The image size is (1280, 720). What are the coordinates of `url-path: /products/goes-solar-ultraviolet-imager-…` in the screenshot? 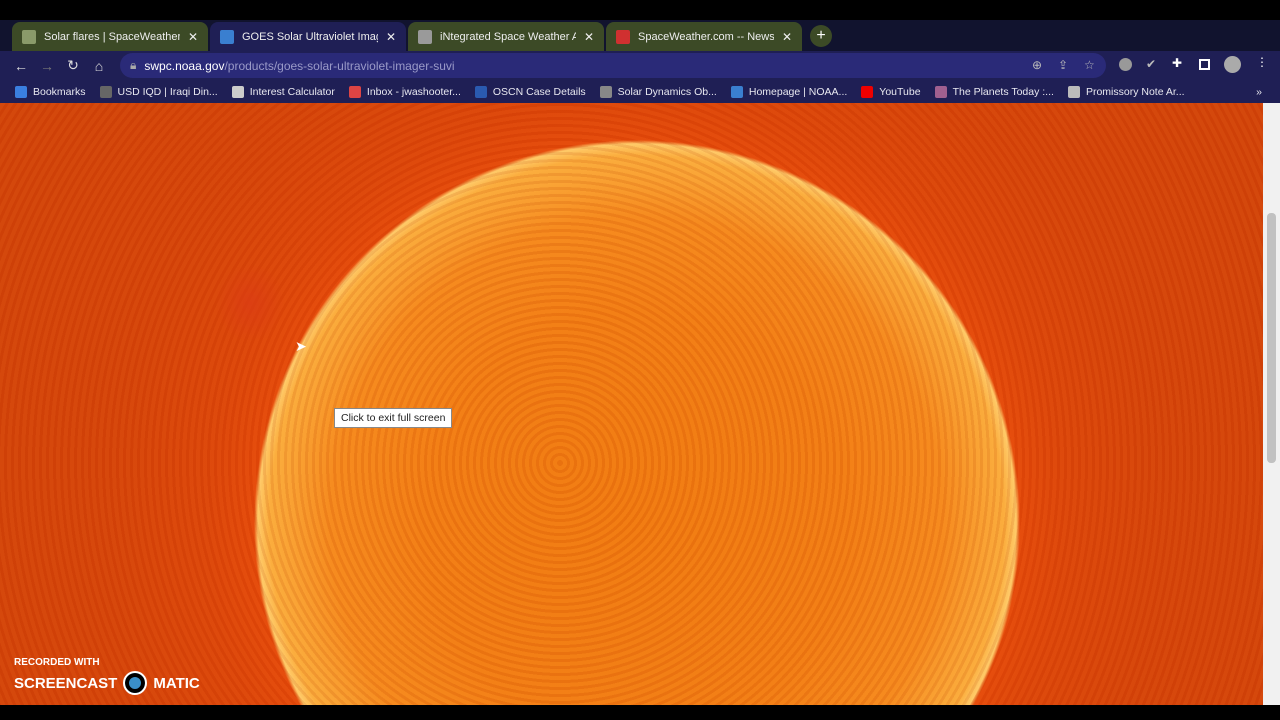 It's located at (339, 65).